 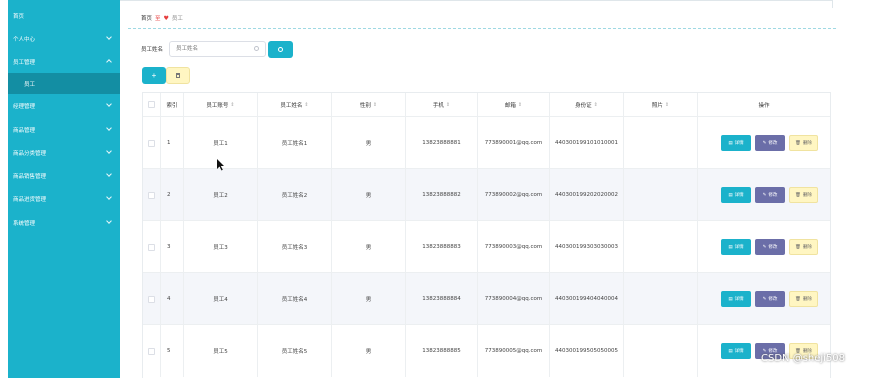 What do you see at coordinates (482, 28) in the screenshot?
I see `breadcrumb-divider` at bounding box center [482, 28].